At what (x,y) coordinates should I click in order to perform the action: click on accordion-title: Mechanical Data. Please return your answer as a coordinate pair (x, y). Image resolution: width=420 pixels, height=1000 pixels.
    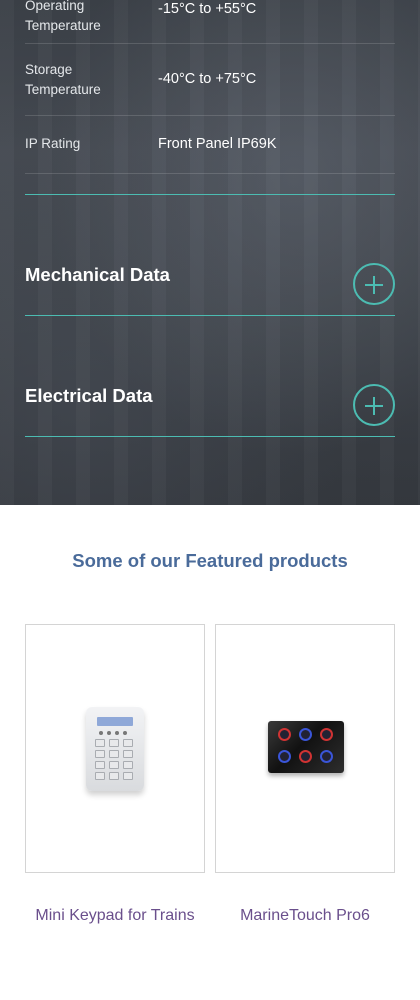
    Looking at the image, I should click on (97, 275).